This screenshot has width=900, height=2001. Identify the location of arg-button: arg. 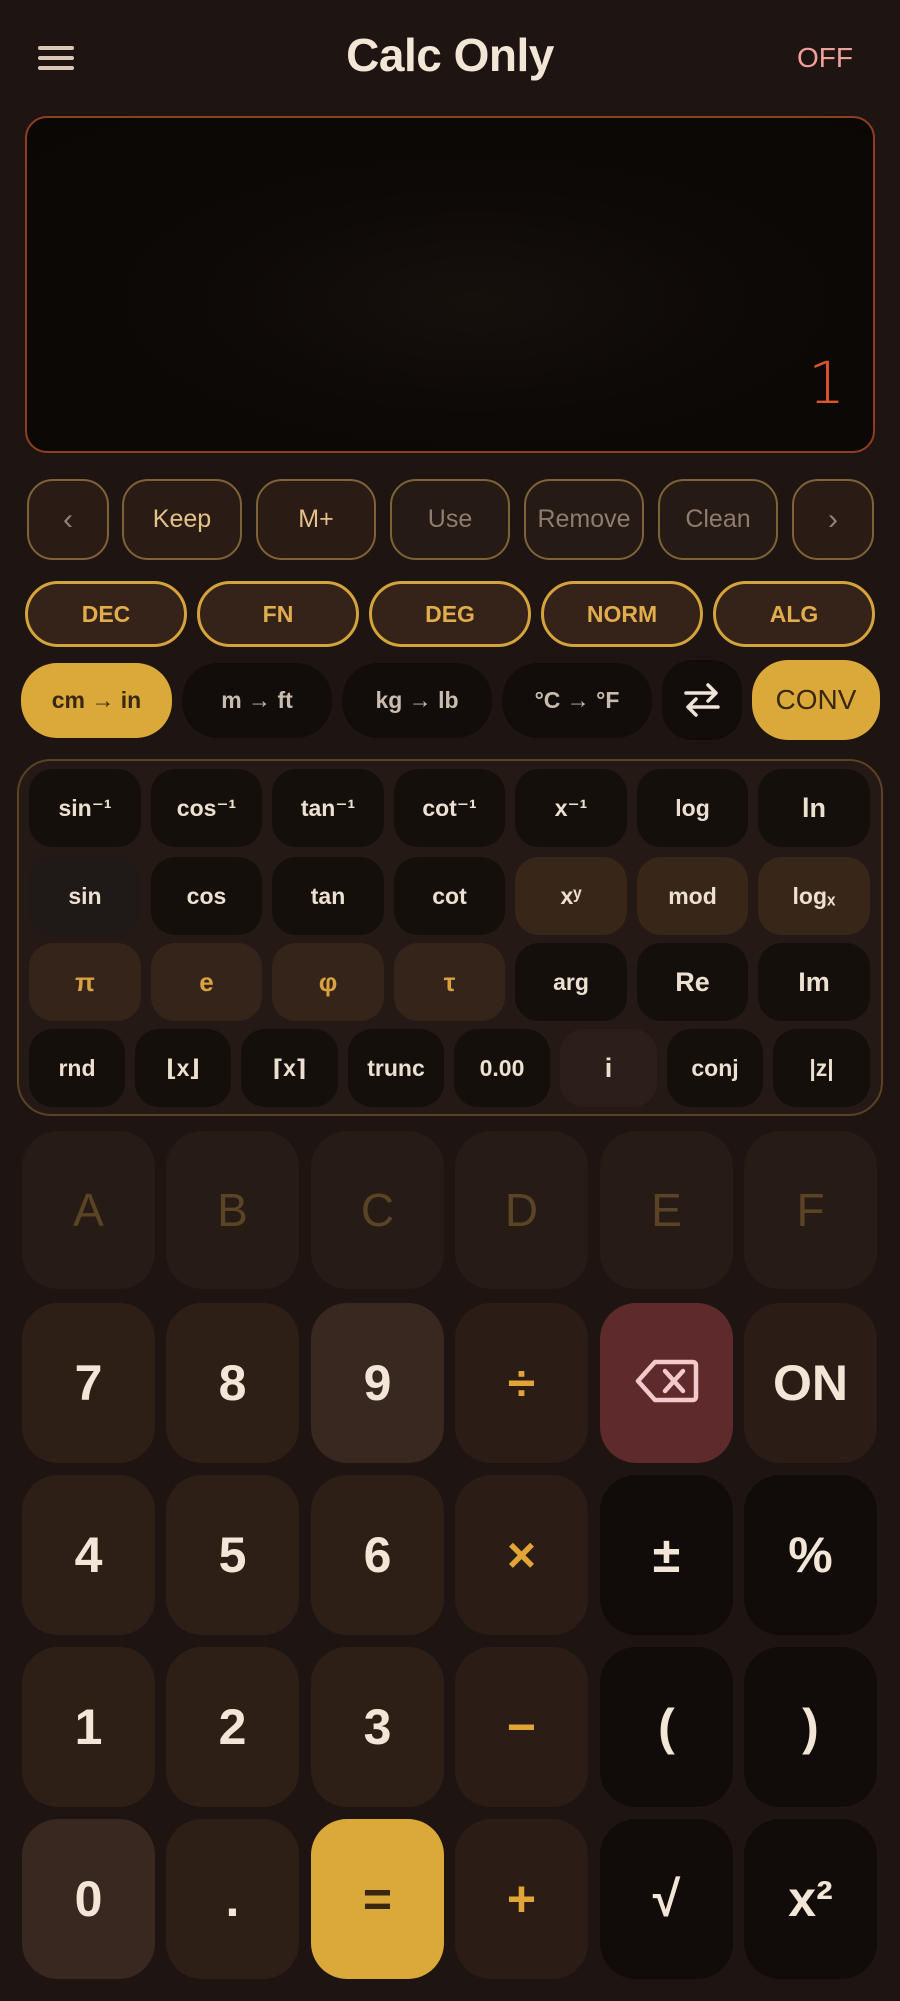
(571, 982).